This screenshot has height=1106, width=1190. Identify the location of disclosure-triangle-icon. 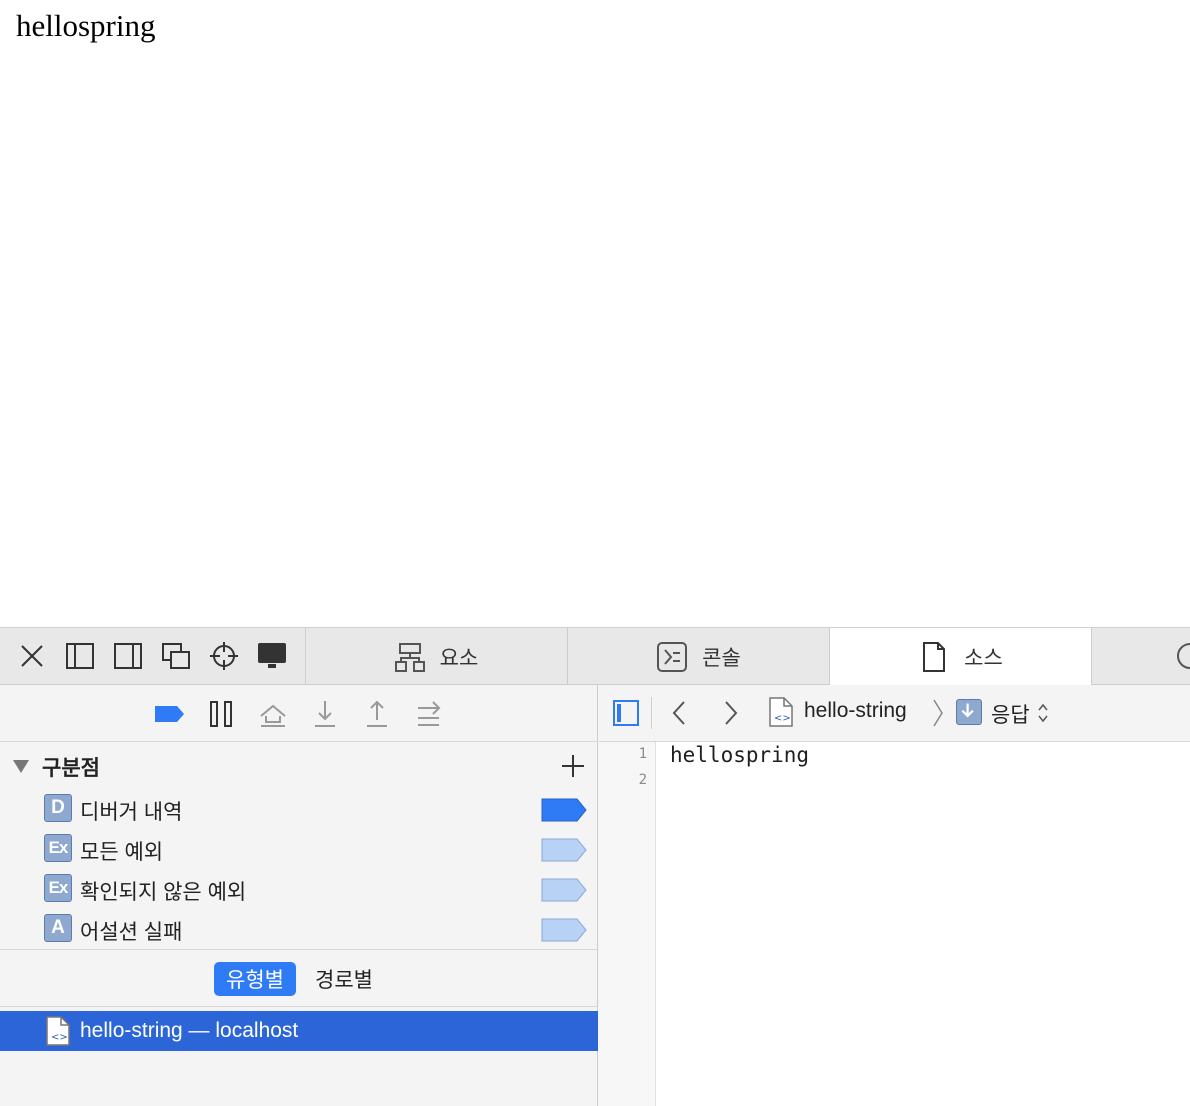
(21, 766).